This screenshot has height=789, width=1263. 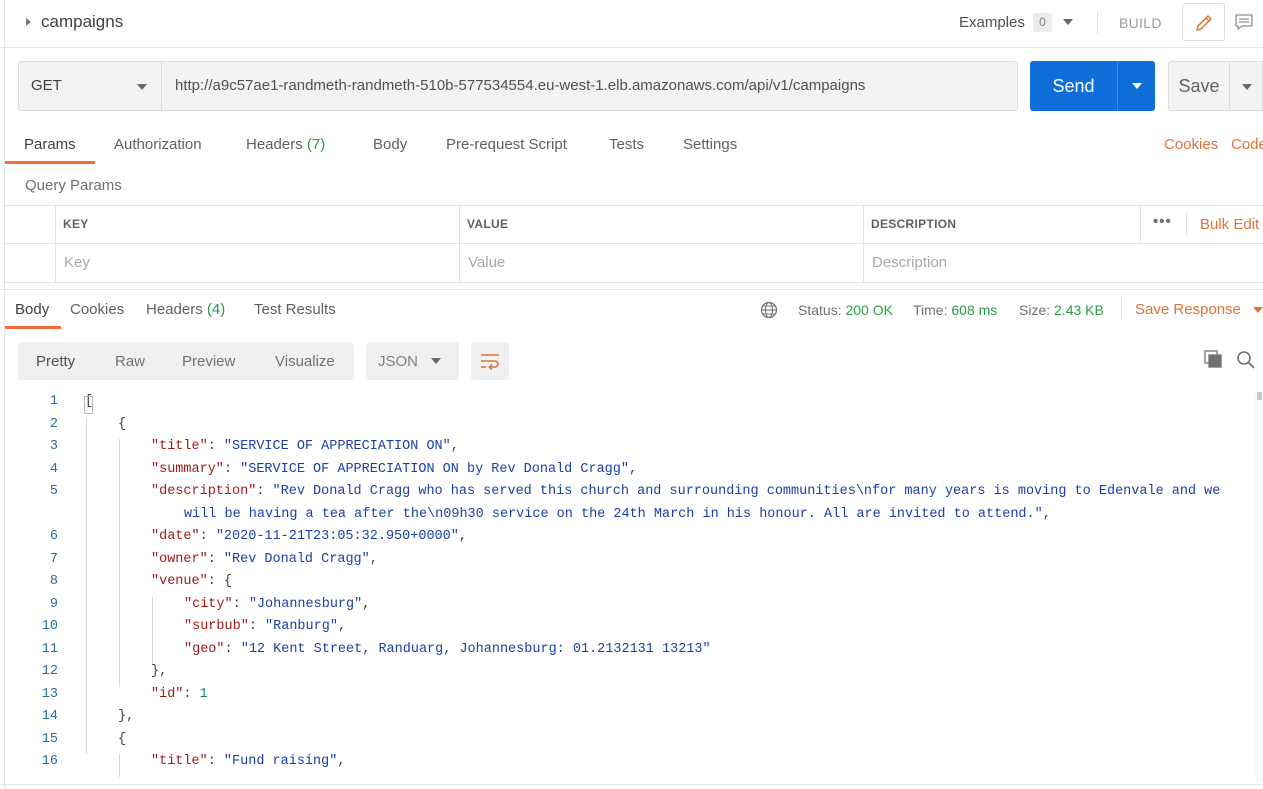 I want to click on collection-name: campaigns, so click(x=82, y=22).